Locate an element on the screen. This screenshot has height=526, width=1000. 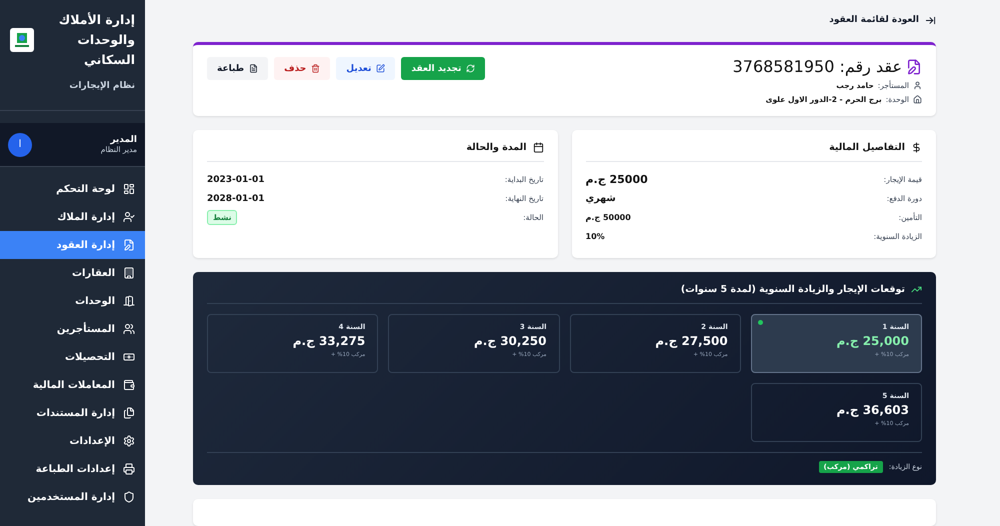
door-icon is located at coordinates (129, 301).